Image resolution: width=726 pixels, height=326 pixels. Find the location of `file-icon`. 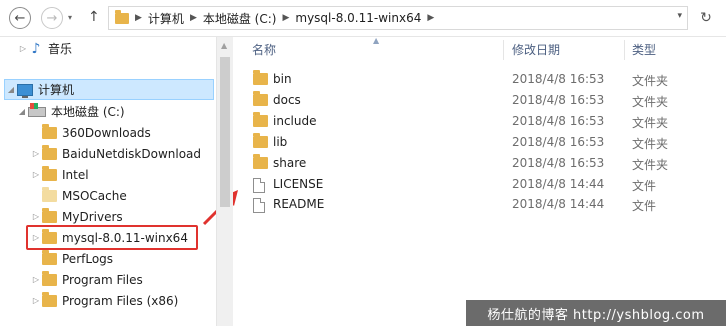

file-icon is located at coordinates (259, 205).